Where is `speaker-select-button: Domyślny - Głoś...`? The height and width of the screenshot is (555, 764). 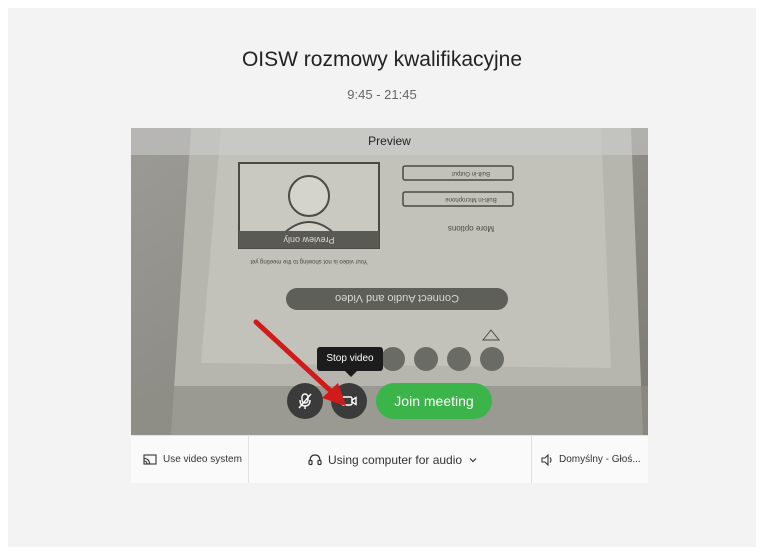
speaker-select-button: Domyślny - Głoś... is located at coordinates (591, 459).